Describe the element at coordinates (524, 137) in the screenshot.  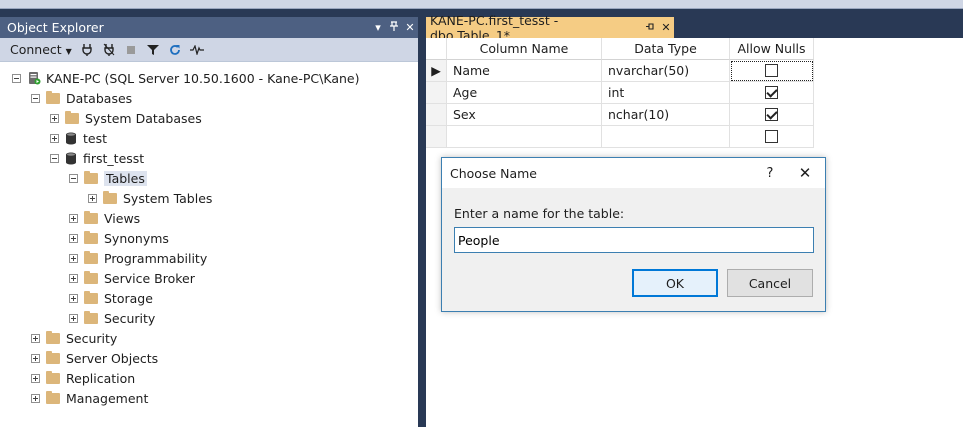
I see `cell-column-name` at that location.